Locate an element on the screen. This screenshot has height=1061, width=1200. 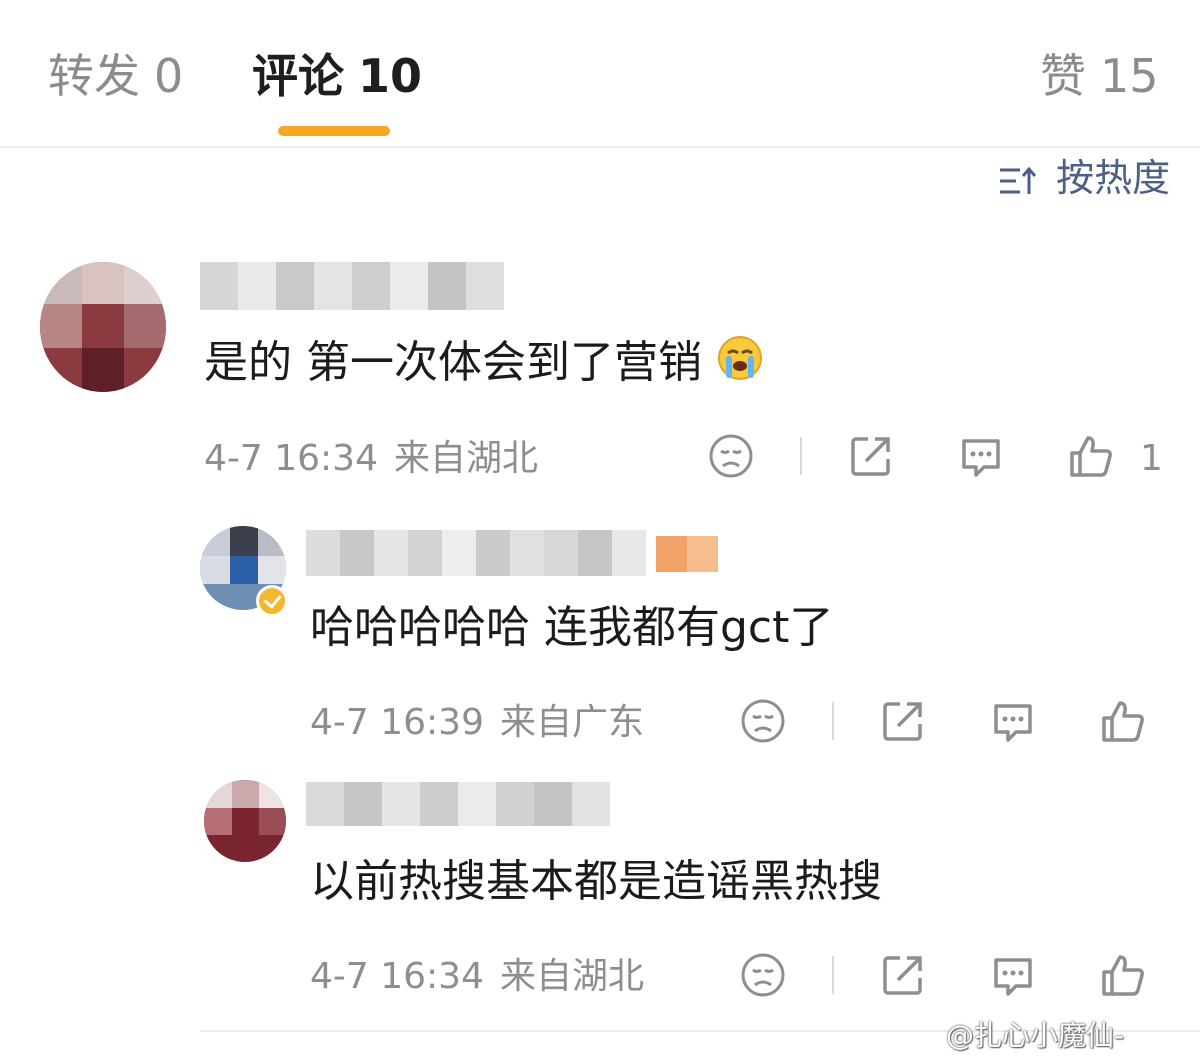
sort-icon is located at coordinates (1027, 178).